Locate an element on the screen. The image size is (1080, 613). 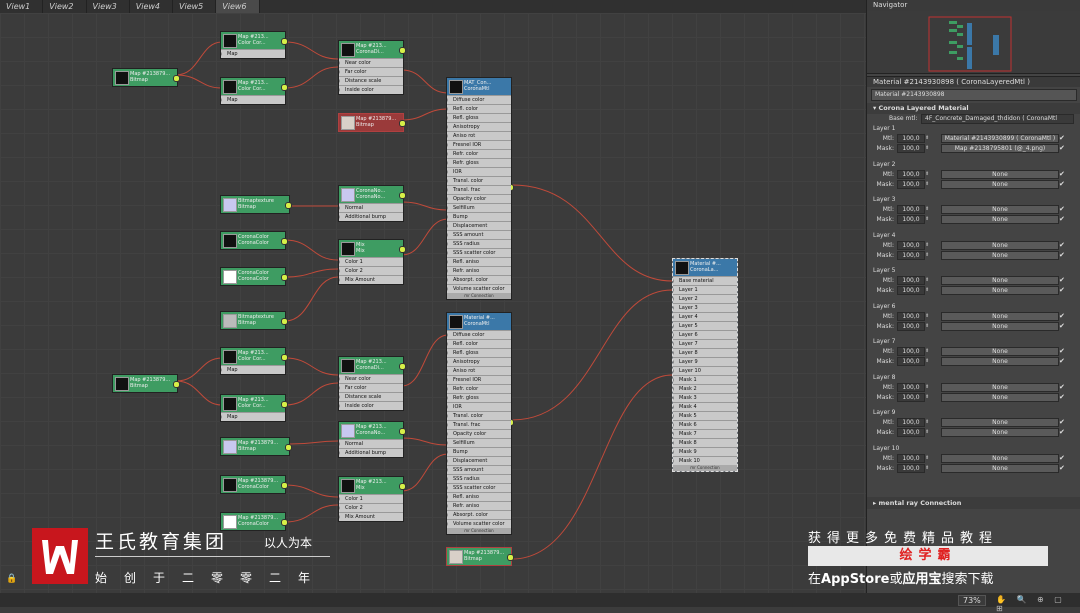
input-slot: Absorpt. color is located at coordinates (479, 514).